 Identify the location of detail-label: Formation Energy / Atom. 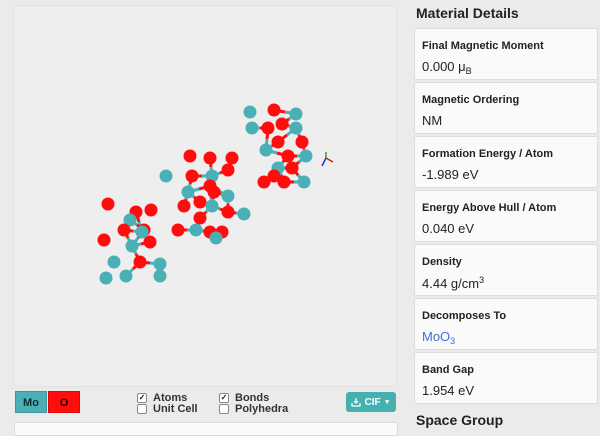
(487, 154).